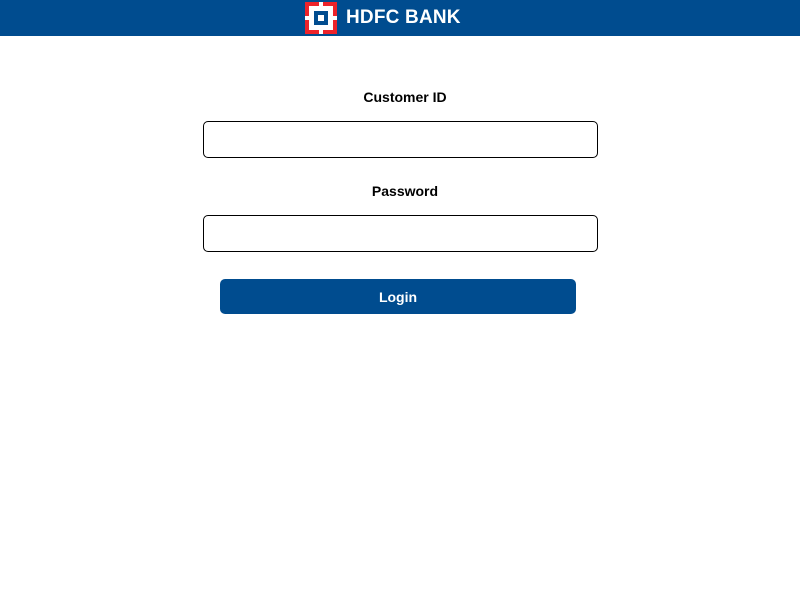 This screenshot has width=800, height=600. Describe the element at coordinates (321, 18) in the screenshot. I see `hdfc-bank-logo-icon` at that location.